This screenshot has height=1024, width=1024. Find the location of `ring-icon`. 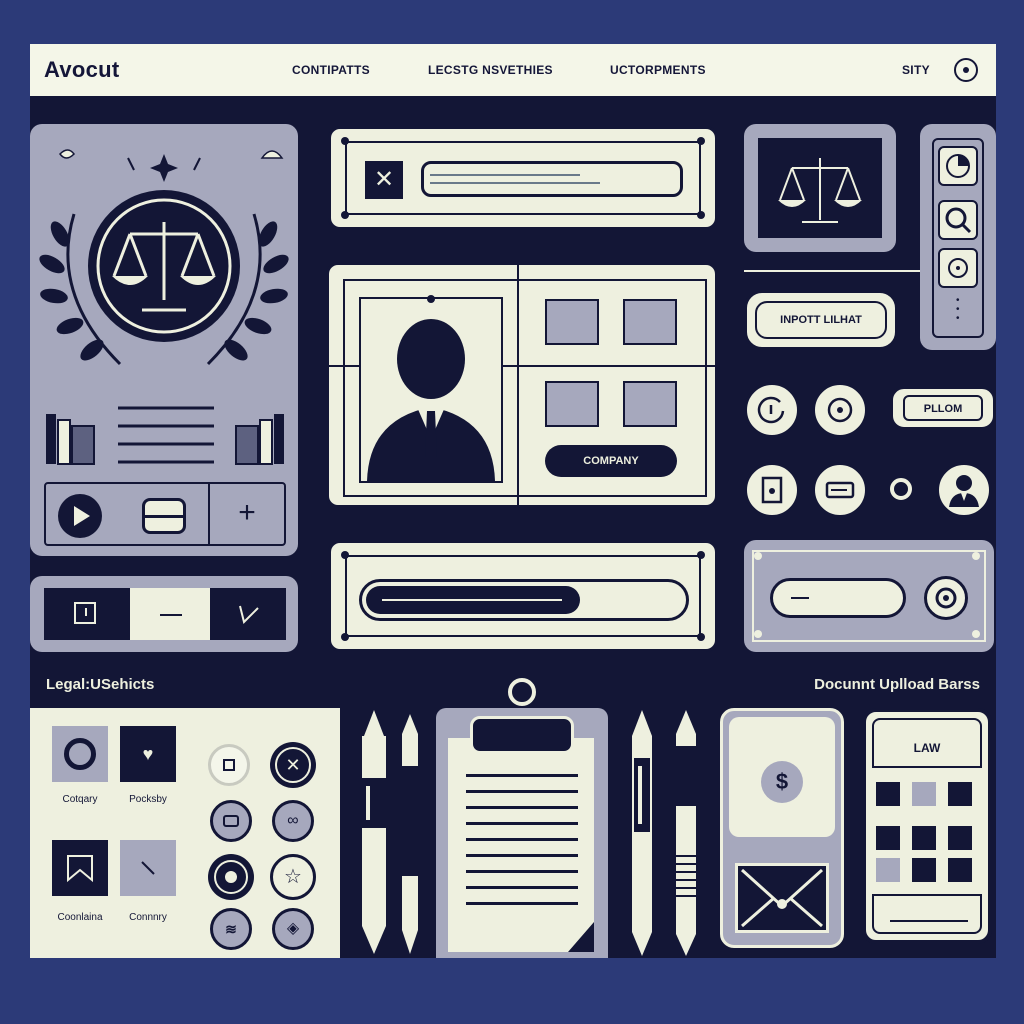

ring-icon is located at coordinates (80, 754).